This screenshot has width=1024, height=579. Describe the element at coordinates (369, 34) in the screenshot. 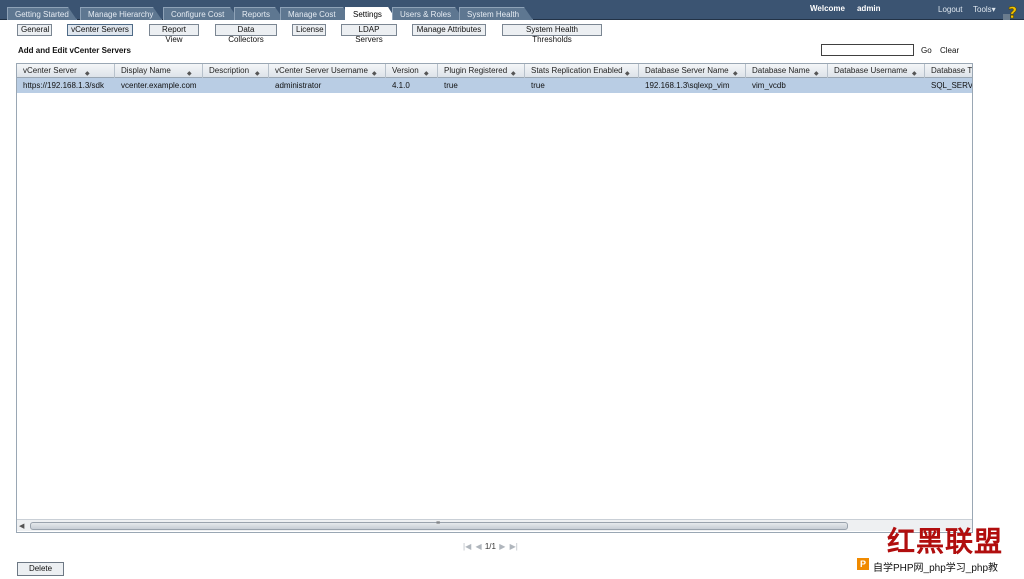

I see `subnav-ldap-servers-button: LDAP Servers` at that location.